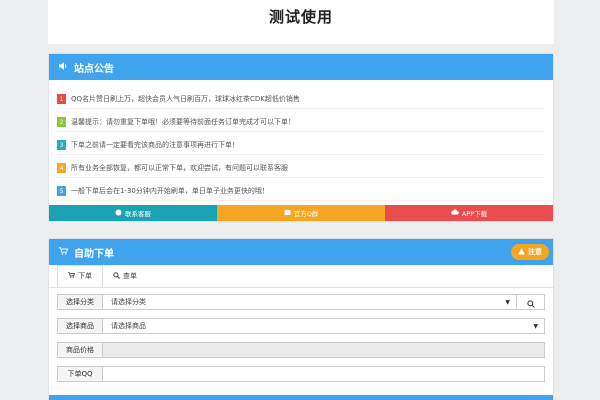 Image resolution: width=600 pixels, height=400 pixels. What do you see at coordinates (94, 69) in the screenshot?
I see `notice-card-title: 站点公告` at bounding box center [94, 69].